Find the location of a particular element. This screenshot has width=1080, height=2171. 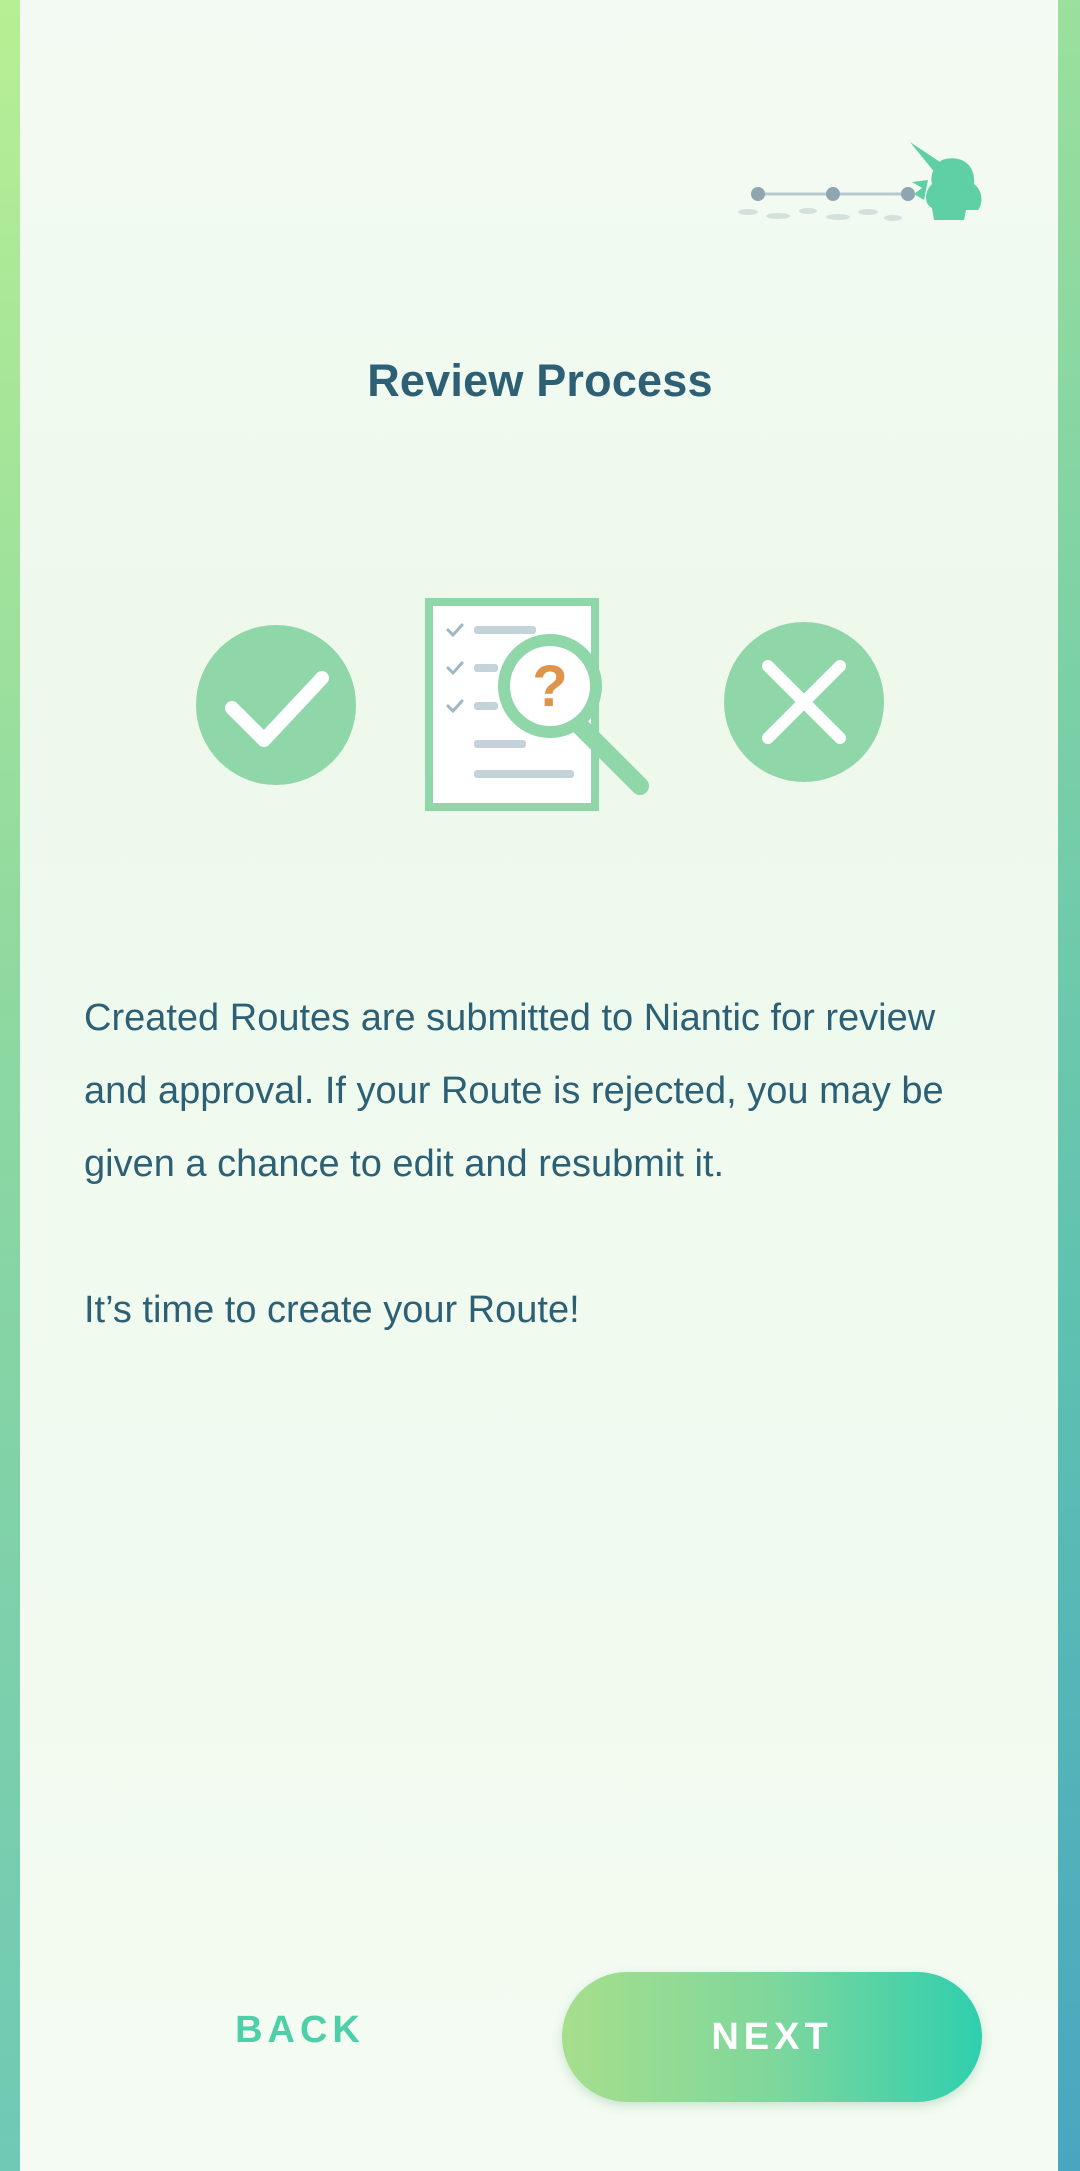

x-circle-icon is located at coordinates (804, 702).